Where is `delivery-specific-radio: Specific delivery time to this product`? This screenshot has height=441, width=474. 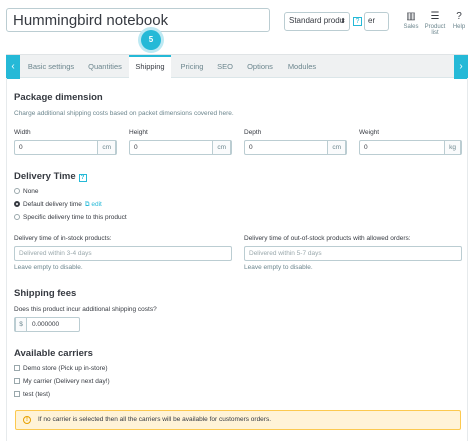 delivery-specific-radio: Specific delivery time to this product is located at coordinates (70, 217).